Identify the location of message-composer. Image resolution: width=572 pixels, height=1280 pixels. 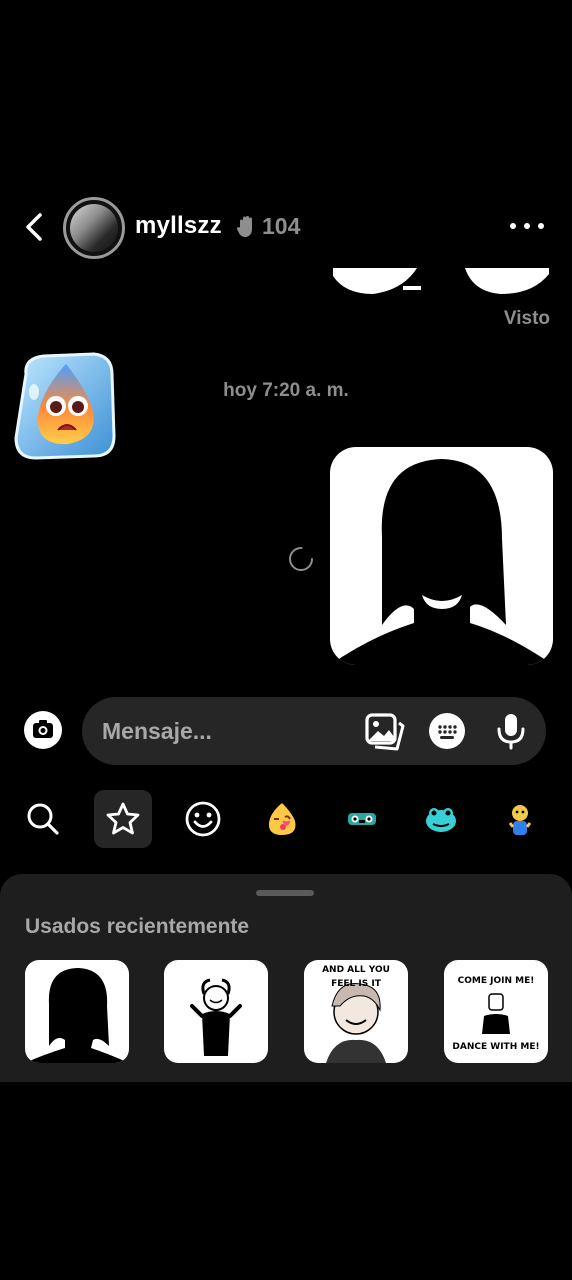
(314, 731).